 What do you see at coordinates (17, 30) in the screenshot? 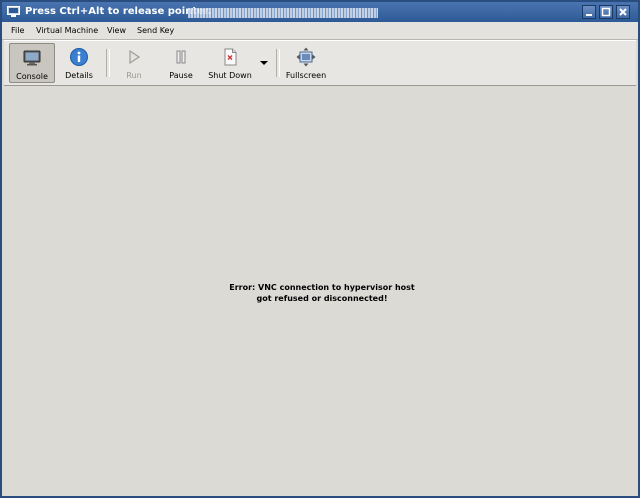
I see `menu-file: File` at bounding box center [17, 30].